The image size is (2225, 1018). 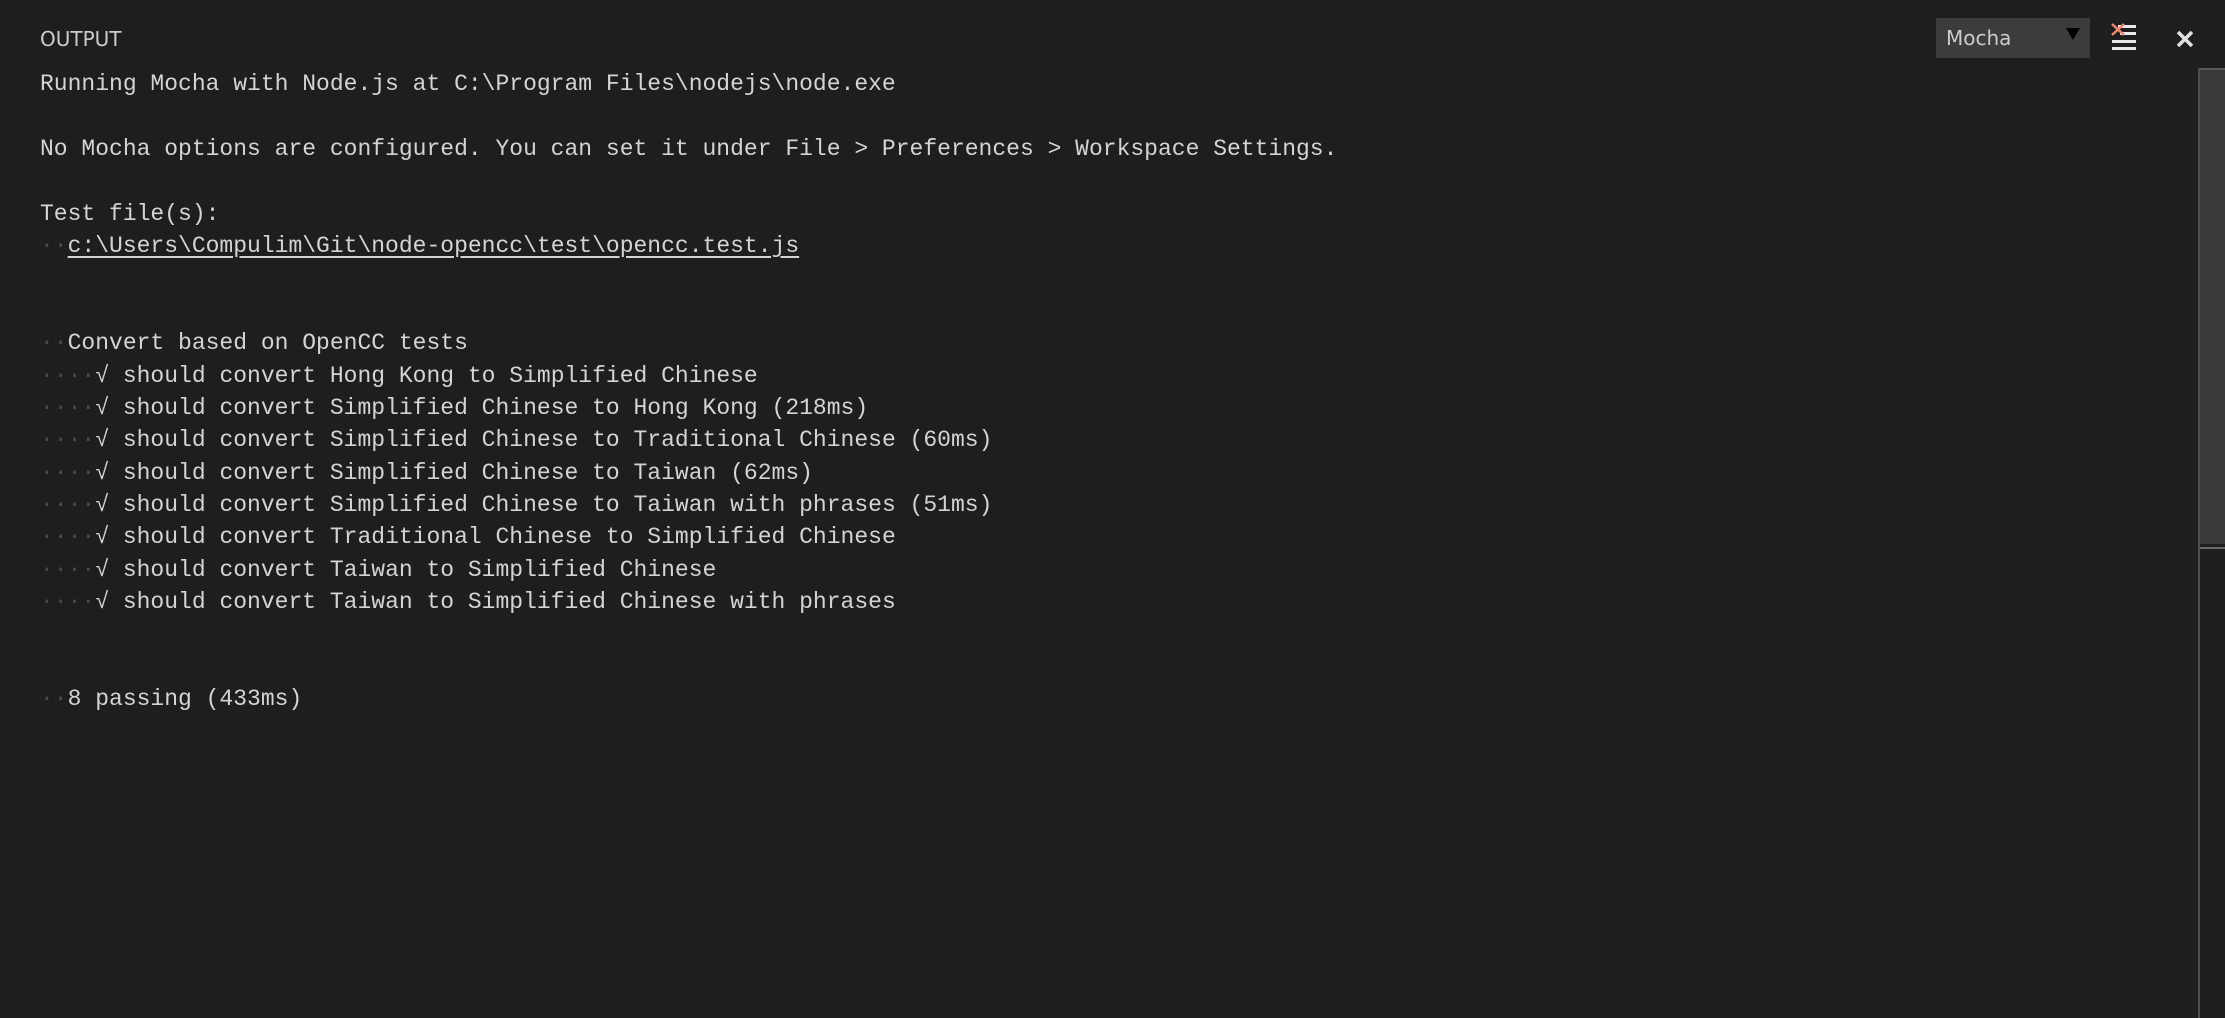 I want to click on output-line-text: Convert based on OpenCC tests, so click(x=267, y=343).